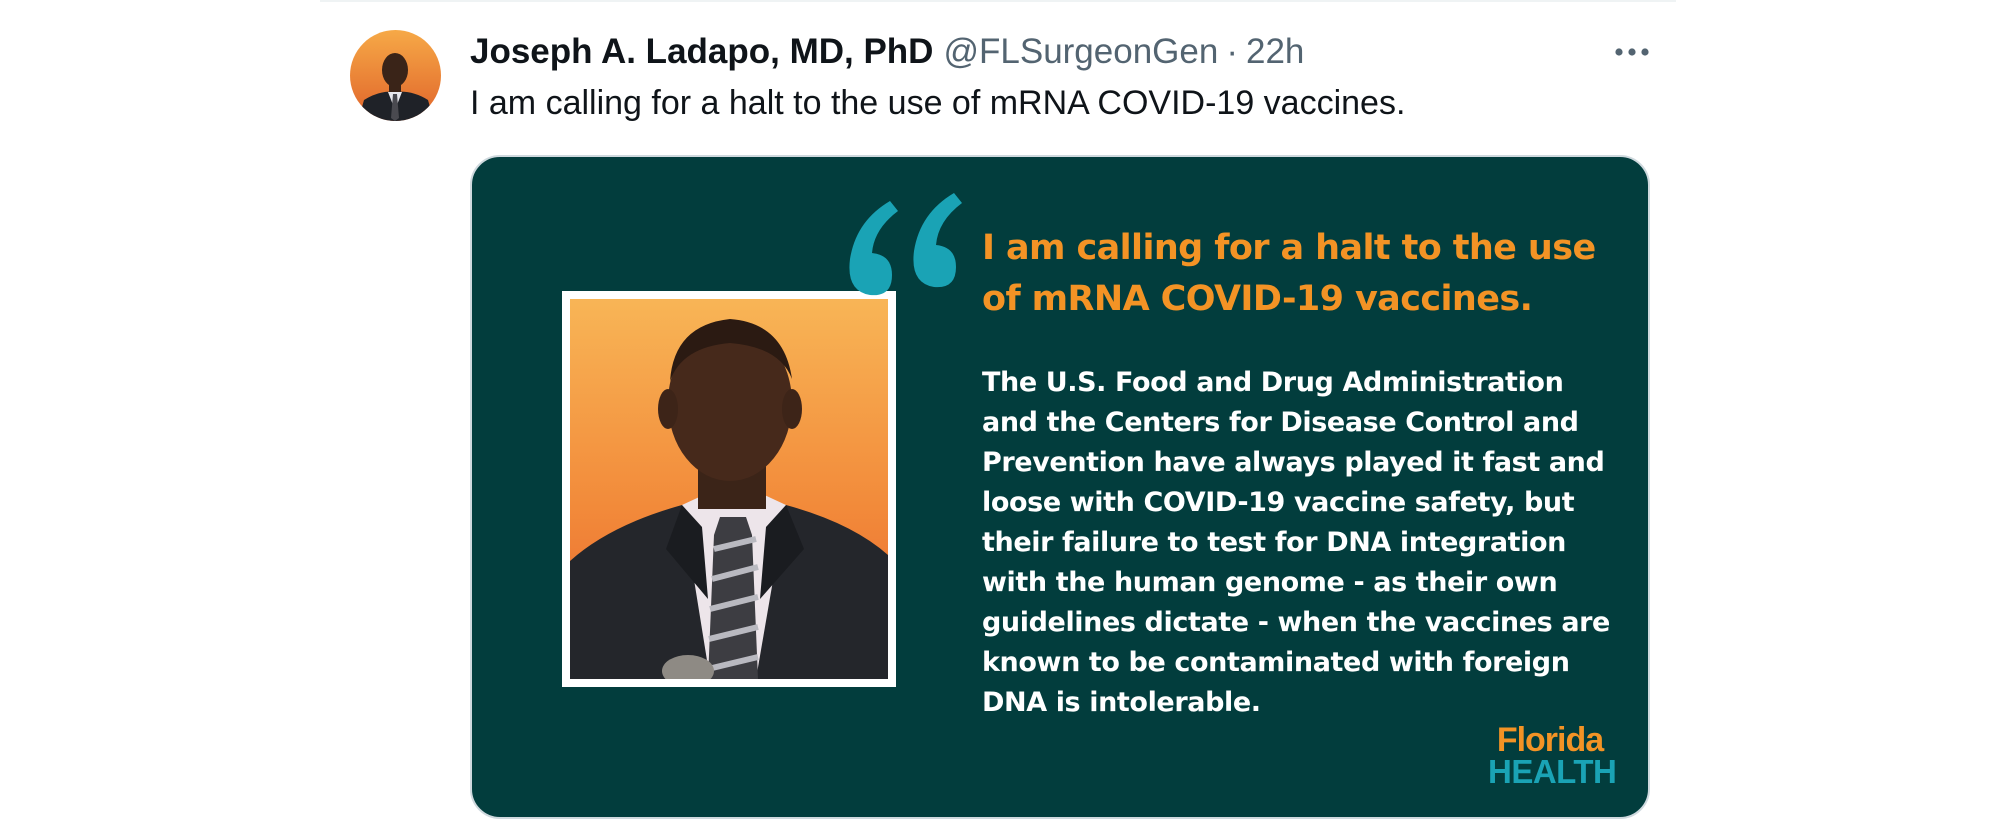  Describe the element at coordinates (701, 52) in the screenshot. I see `author-name: Joseph A. Ladapo, MD, PhD` at that location.